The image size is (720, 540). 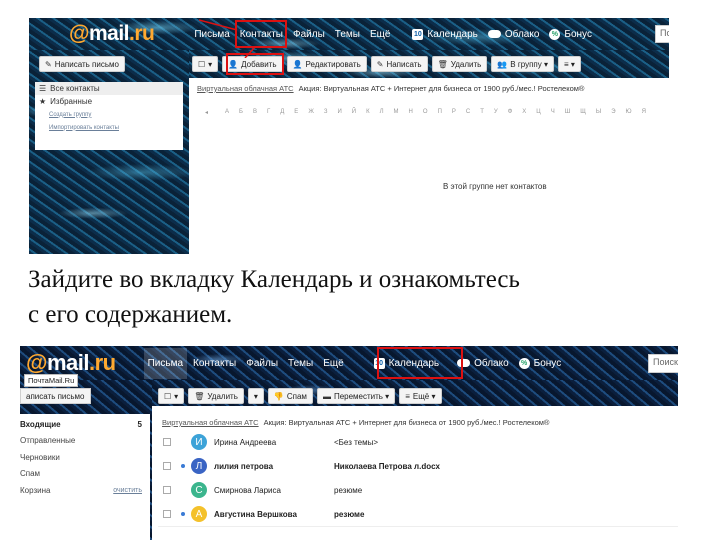 I want to click on folder-sent: Отправленные, so click(x=85, y=441).